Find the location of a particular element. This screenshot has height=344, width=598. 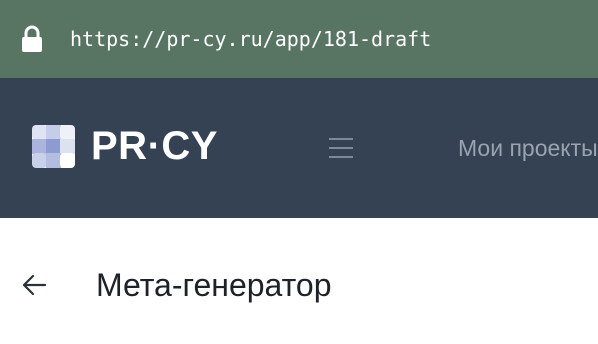

logo-text: PR·CY is located at coordinates (154, 146).